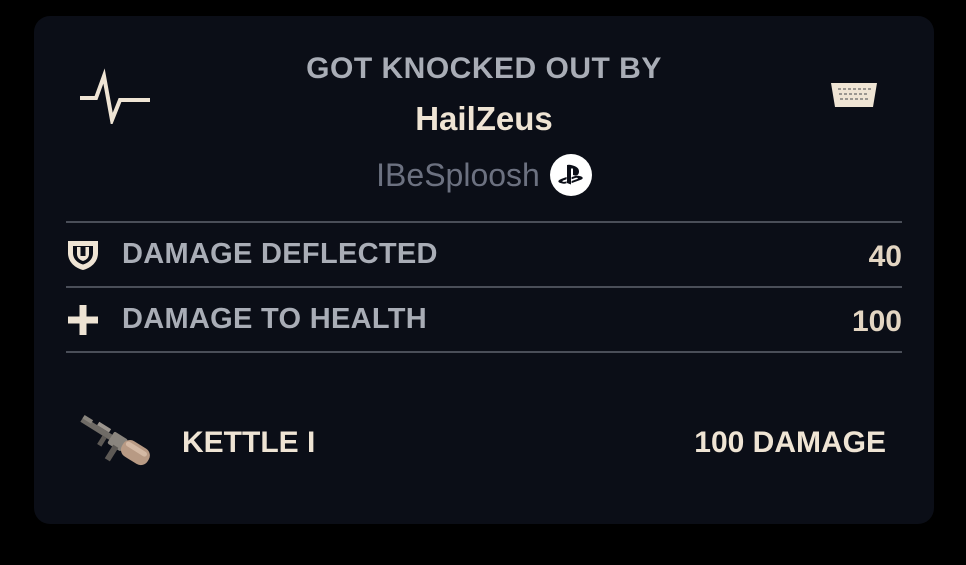  I want to click on weapon-name: KETTLE I, so click(249, 442).